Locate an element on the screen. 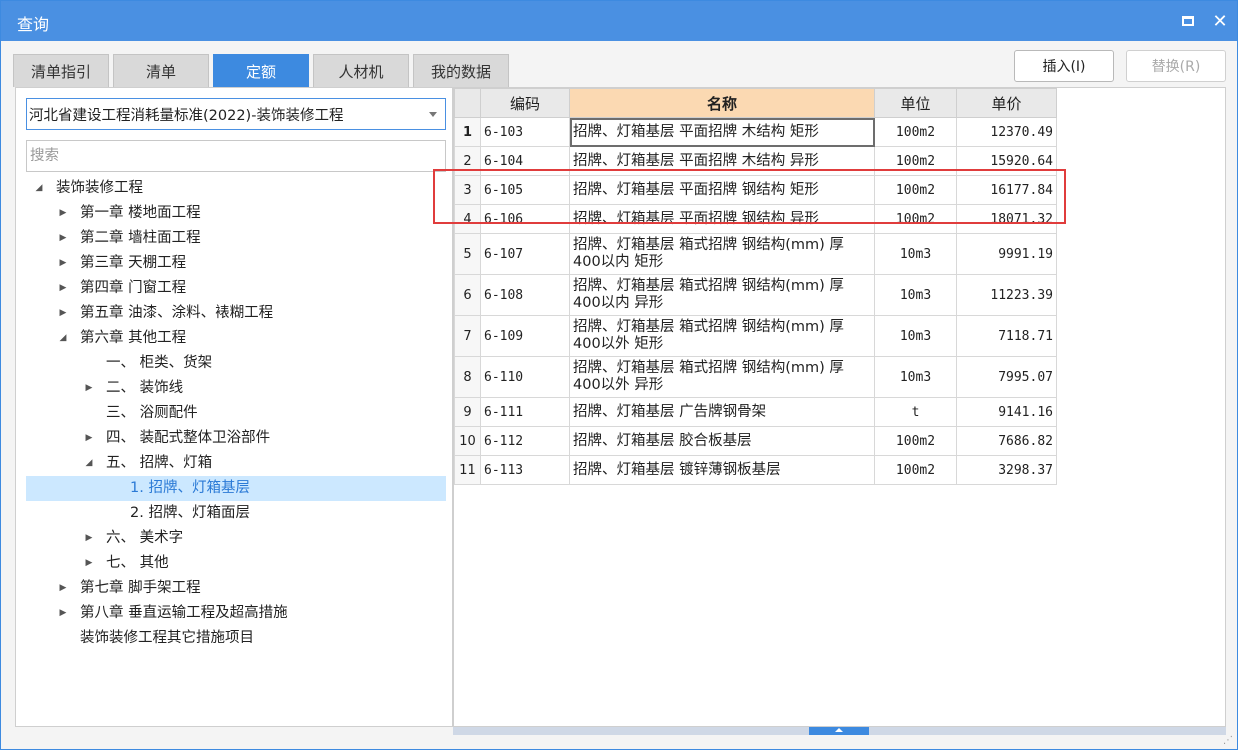 The height and width of the screenshot is (750, 1238). name-cell: 招牌、灯箱基层 平面招牌 钢结构 矩形 is located at coordinates (722, 190).